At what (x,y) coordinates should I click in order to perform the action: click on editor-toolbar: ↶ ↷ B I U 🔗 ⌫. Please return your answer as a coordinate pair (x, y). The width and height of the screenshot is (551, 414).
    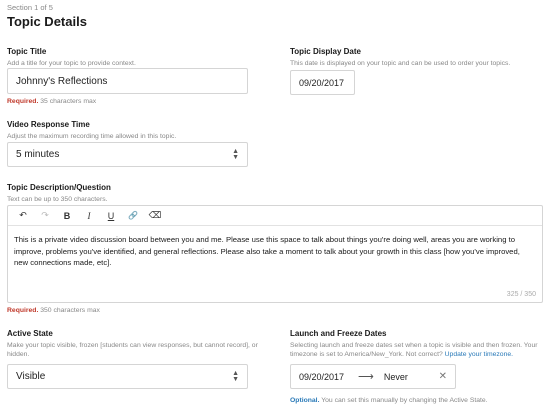
    Looking at the image, I should click on (275, 216).